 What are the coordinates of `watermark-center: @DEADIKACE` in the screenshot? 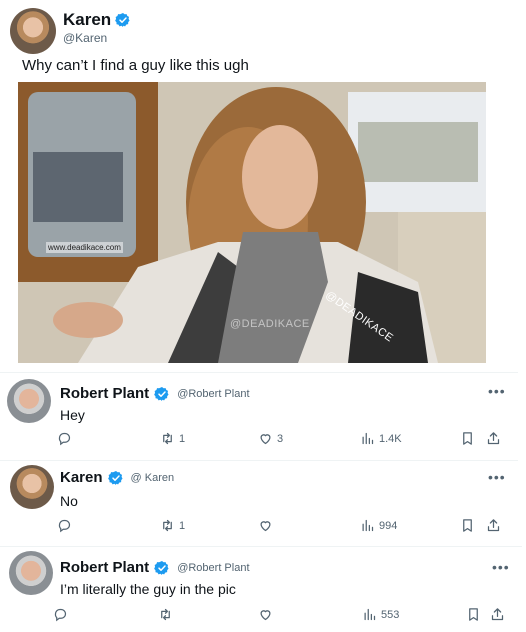 It's located at (270, 324).